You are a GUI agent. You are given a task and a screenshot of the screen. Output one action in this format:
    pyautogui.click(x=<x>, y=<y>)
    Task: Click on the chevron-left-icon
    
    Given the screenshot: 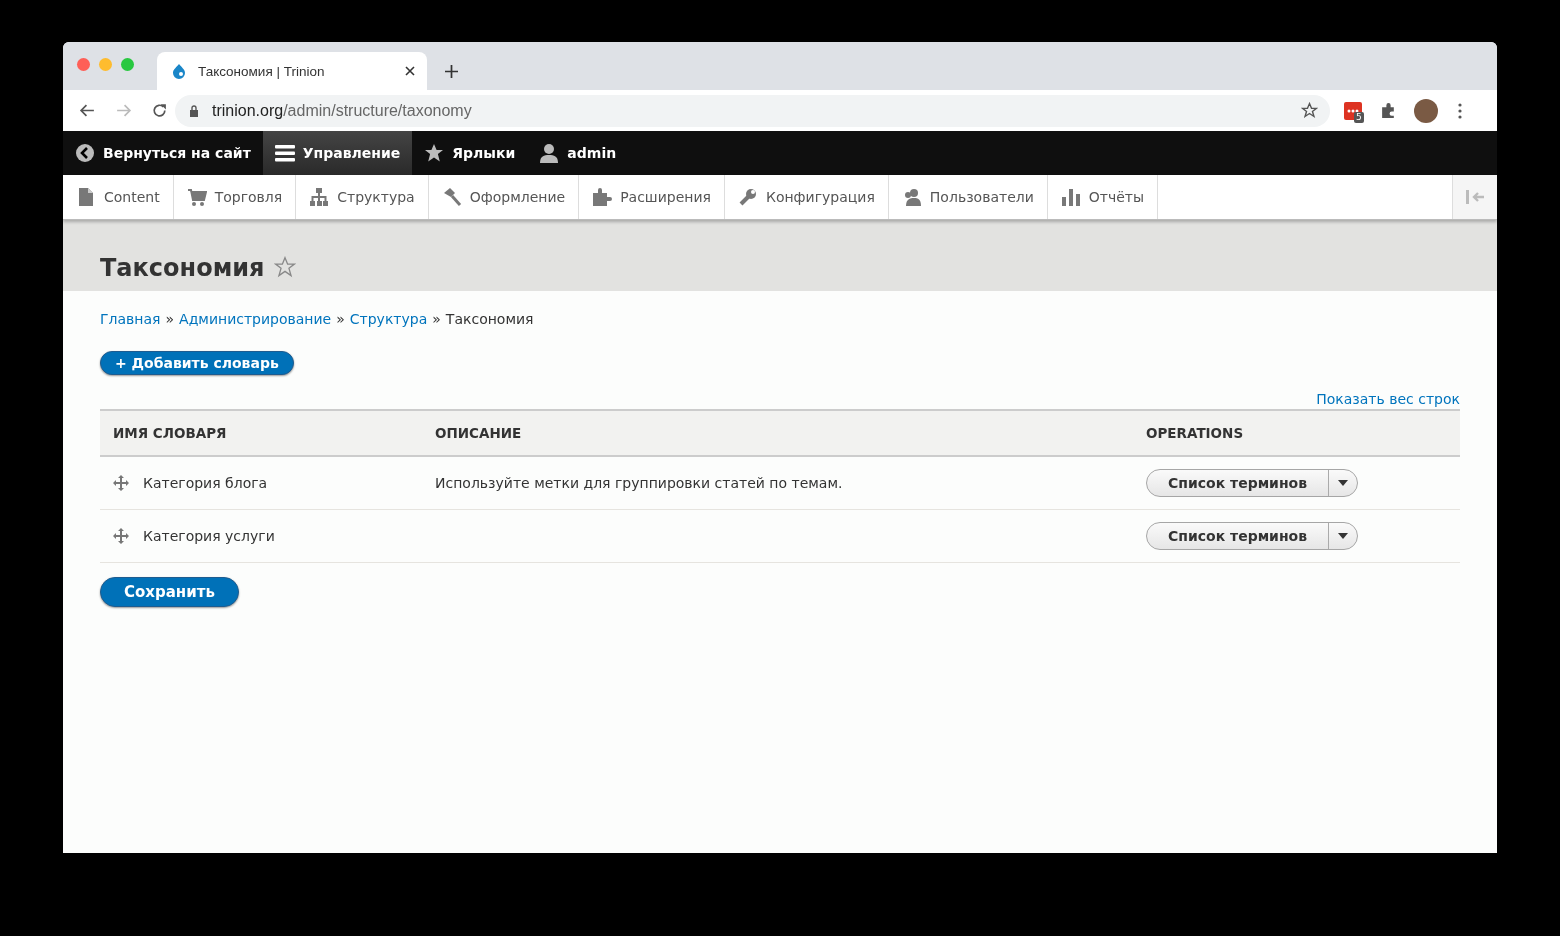 What is the action you would take?
    pyautogui.click(x=85, y=153)
    